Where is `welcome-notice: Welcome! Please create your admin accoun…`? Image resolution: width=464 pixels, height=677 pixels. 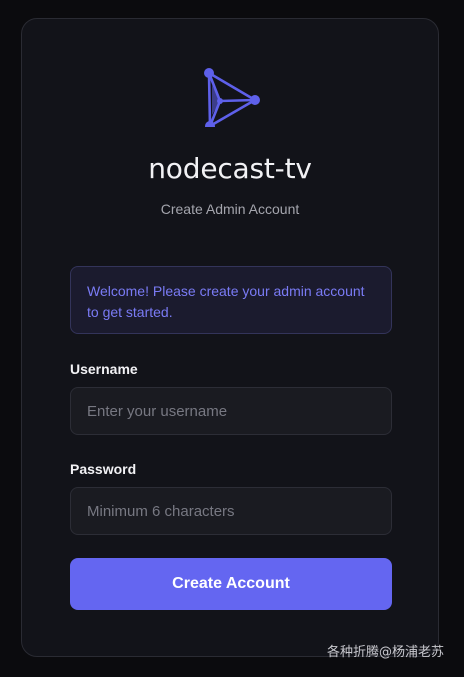 welcome-notice: Welcome! Please create your admin accoun… is located at coordinates (231, 300).